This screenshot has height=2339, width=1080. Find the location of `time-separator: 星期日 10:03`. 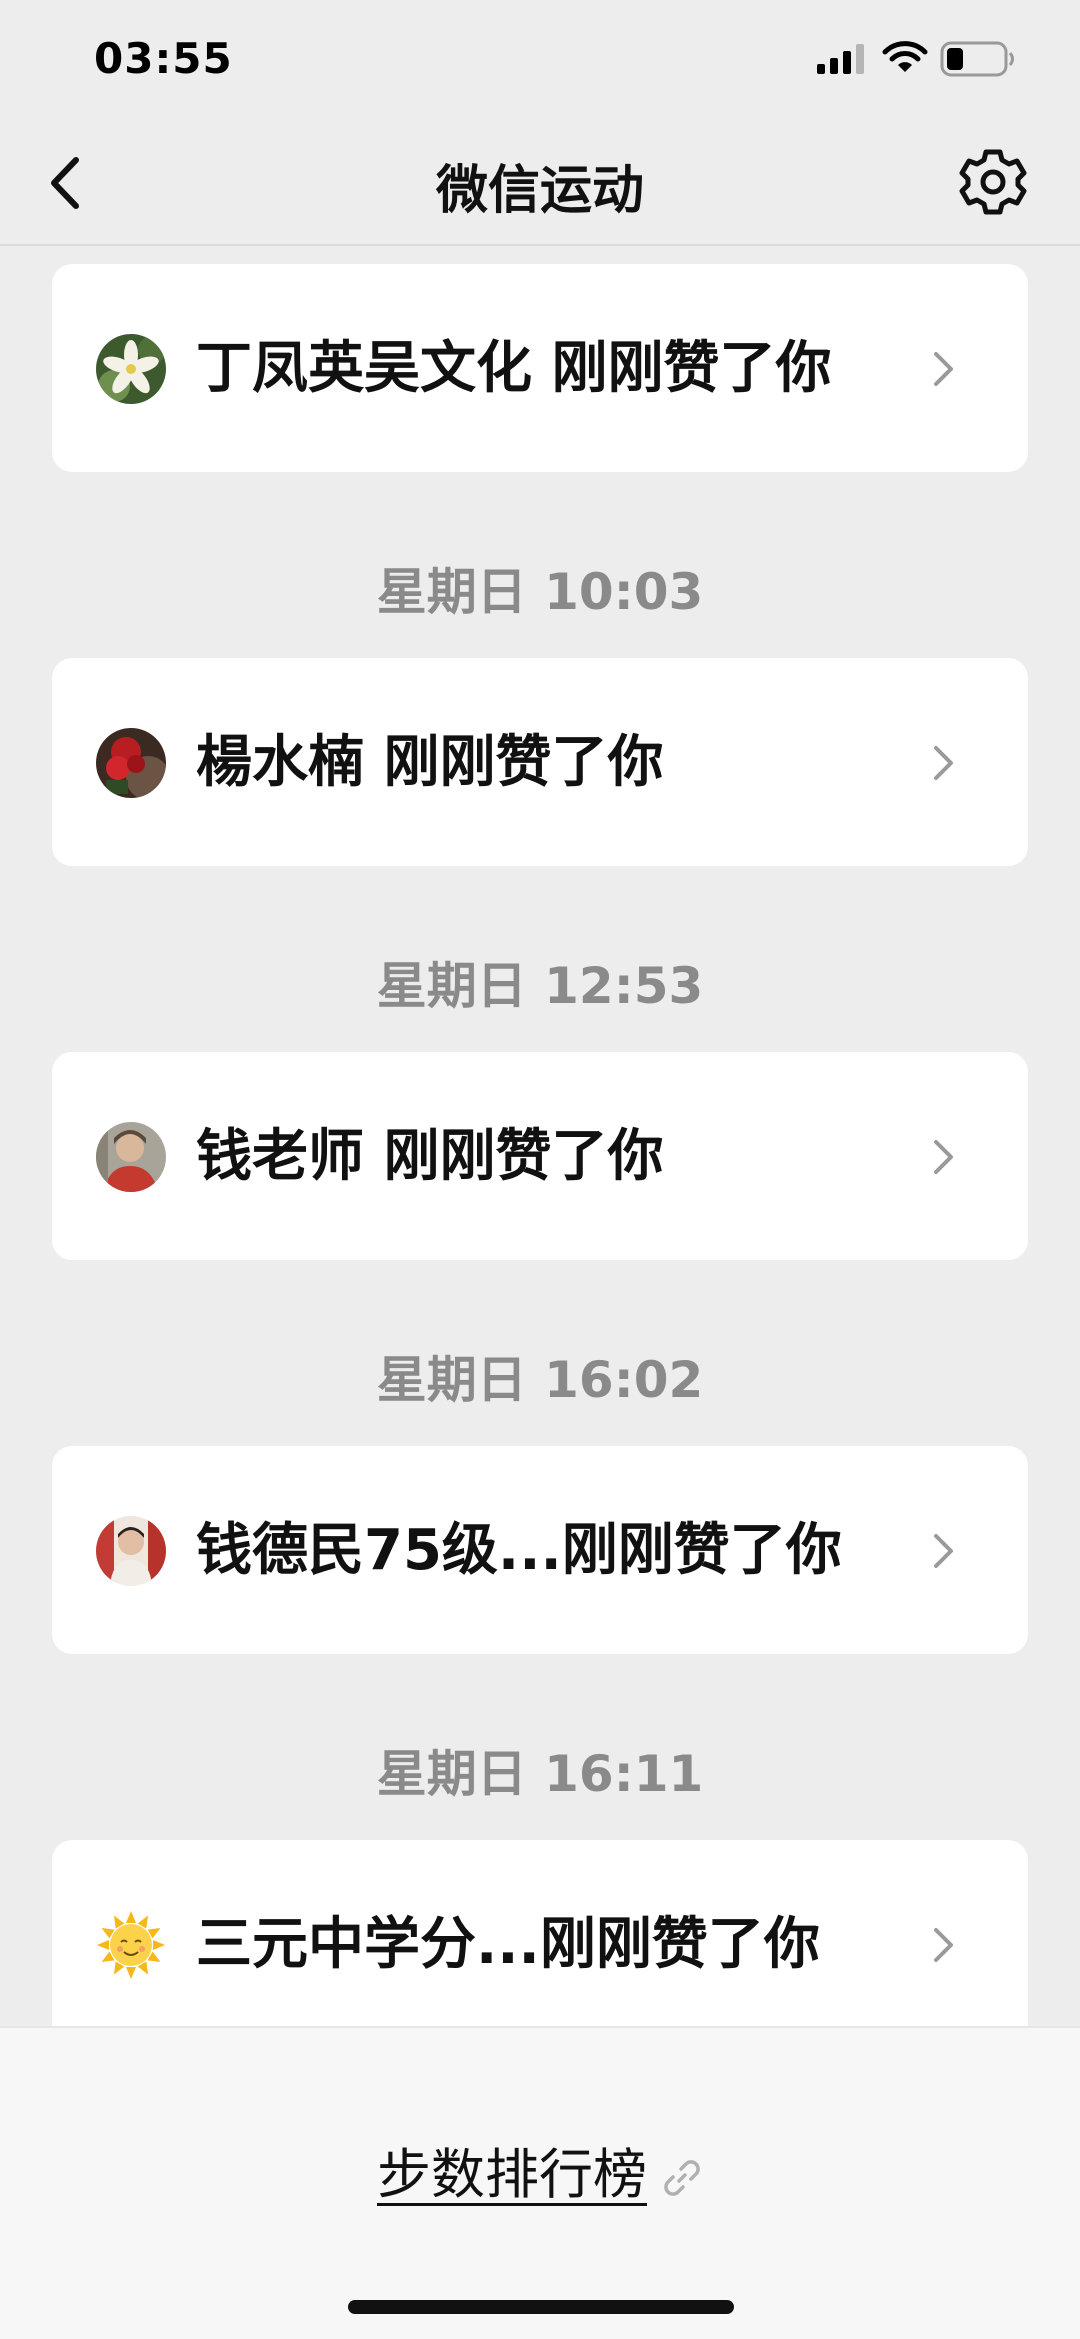

time-separator: 星期日 10:03 is located at coordinates (540, 592).